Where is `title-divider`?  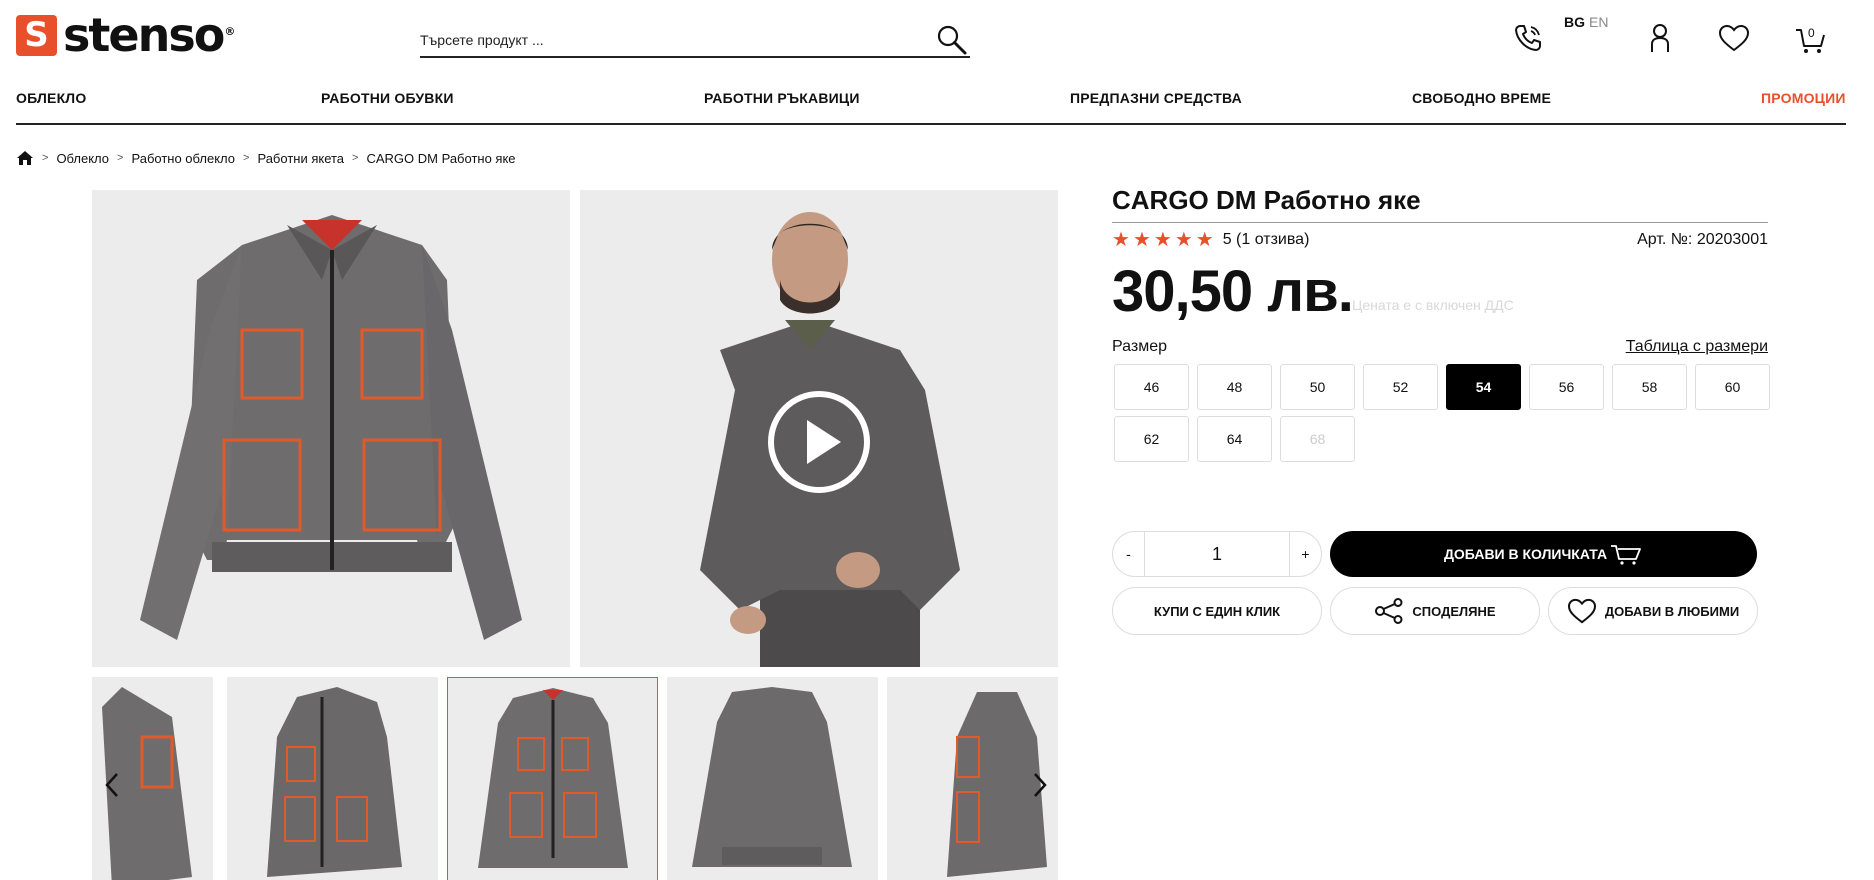
title-divider is located at coordinates (1440, 222).